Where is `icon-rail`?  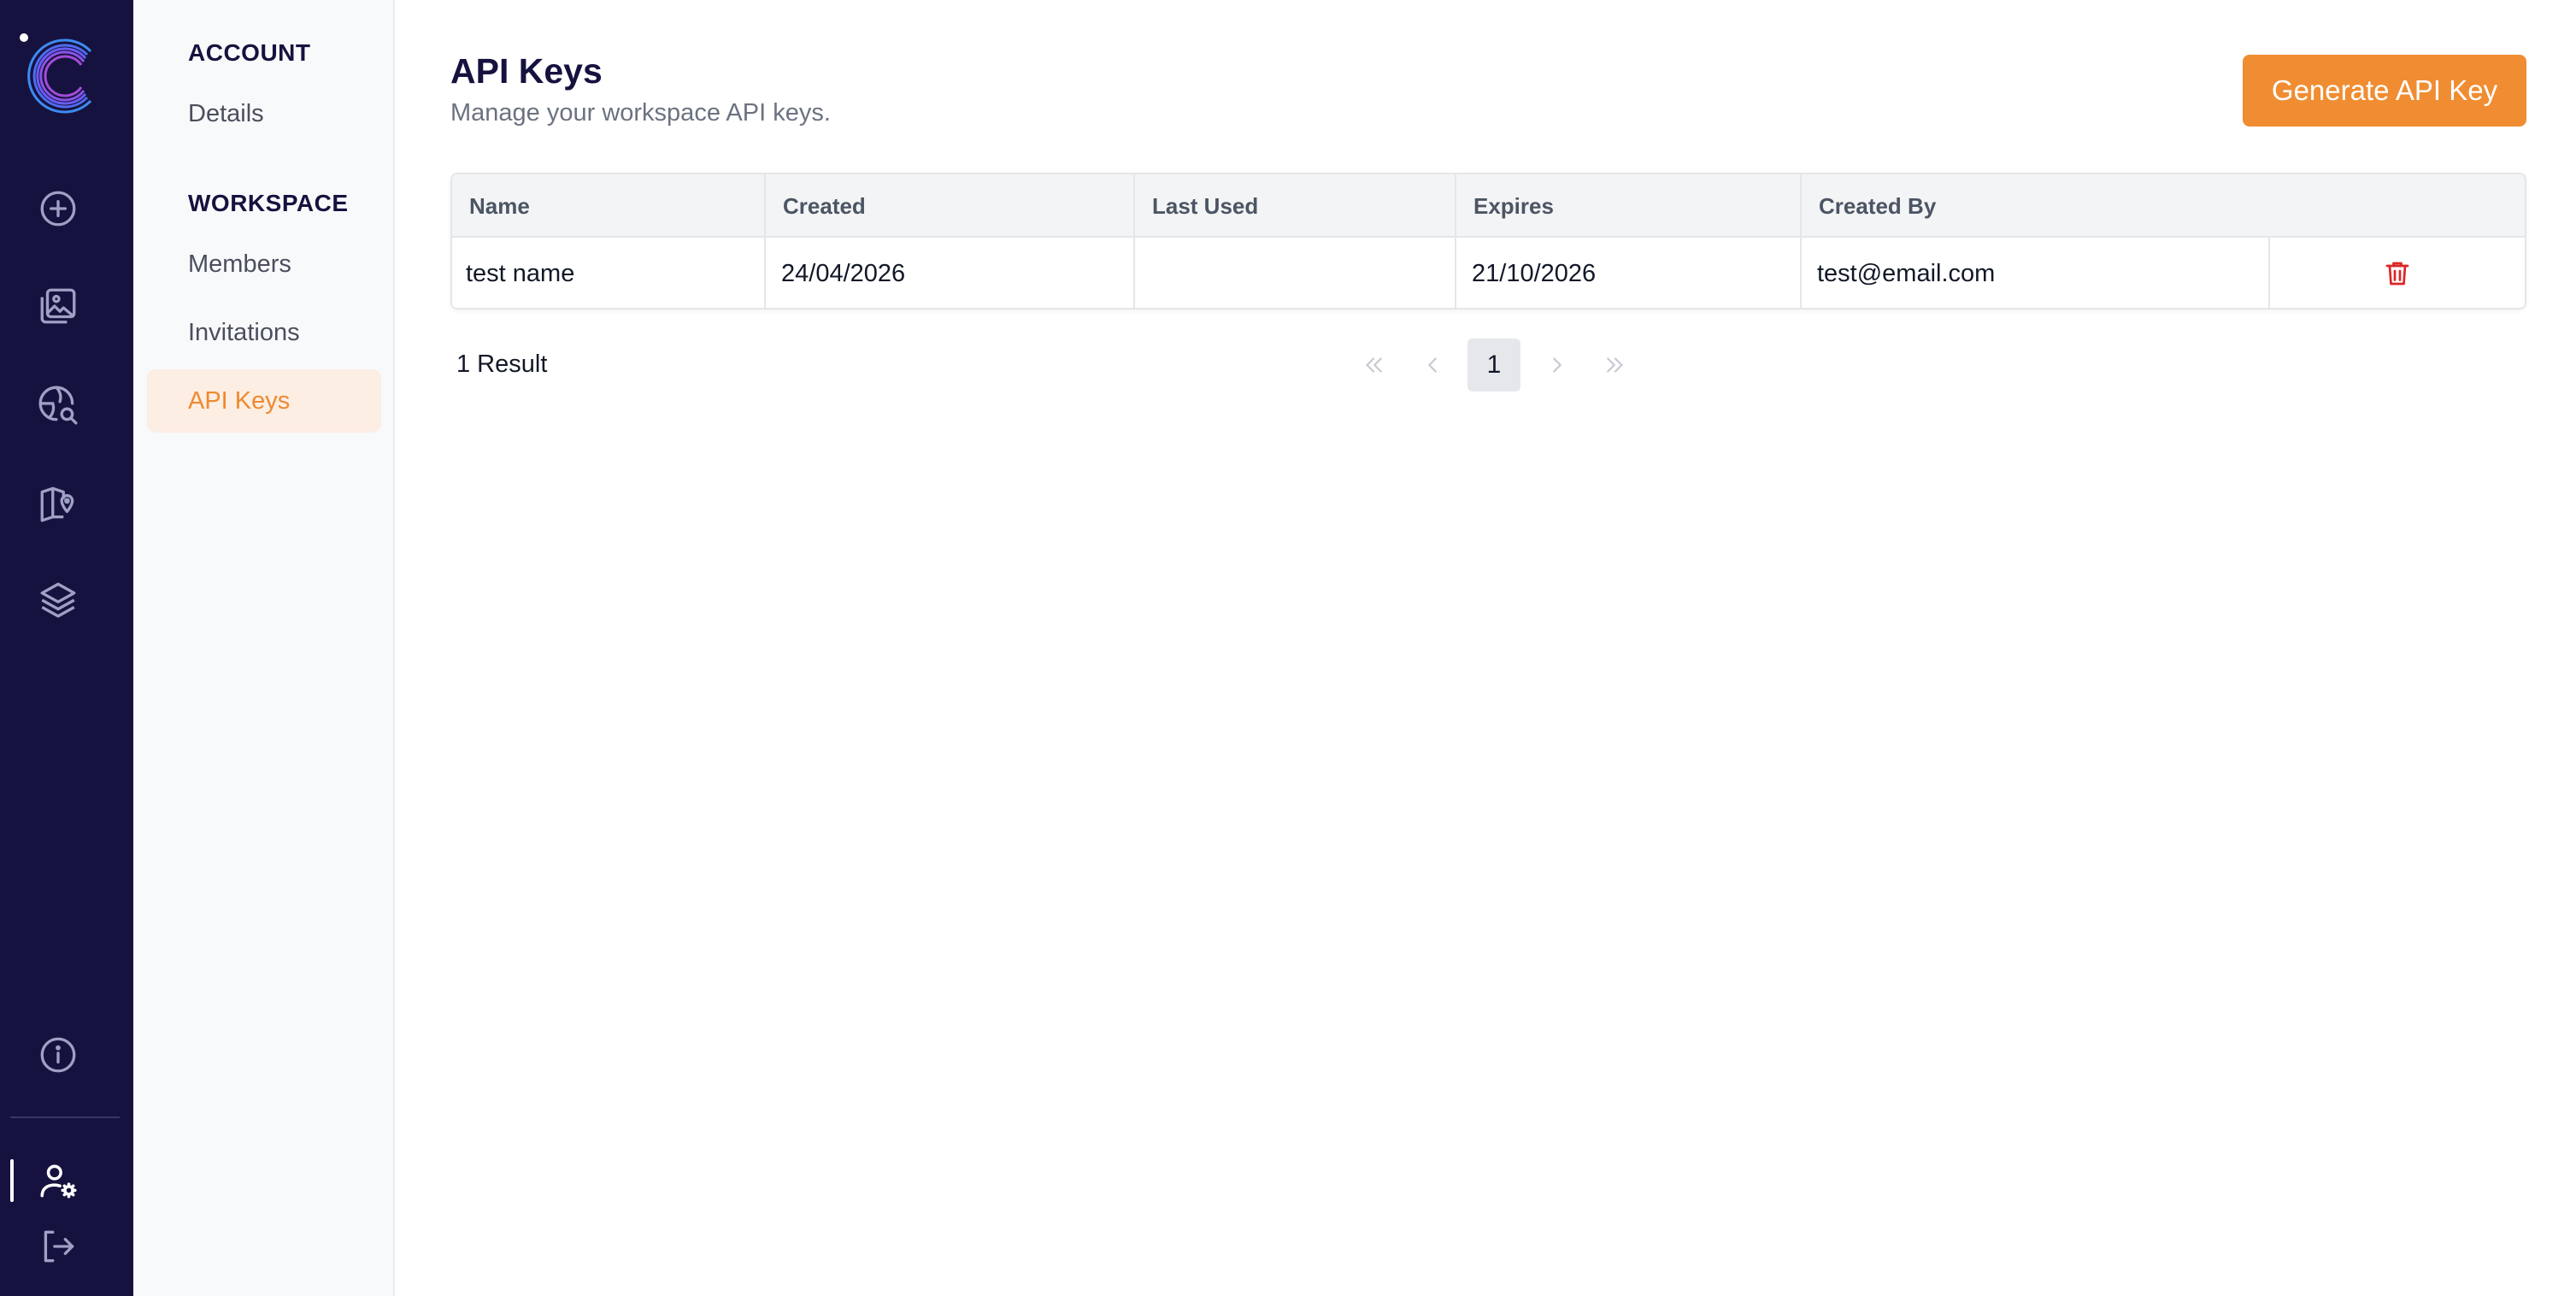
icon-rail is located at coordinates (66, 648).